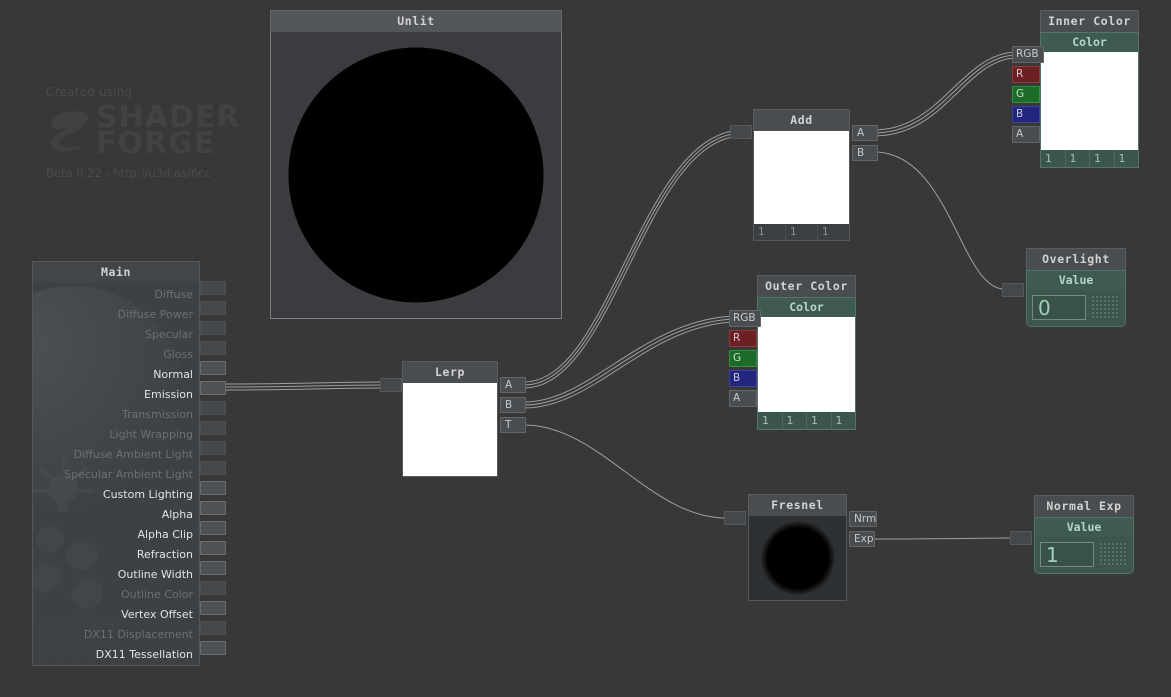 The image size is (1171, 697). What do you see at coordinates (1013, 290) in the screenshot?
I see `overlight-output-socket` at bounding box center [1013, 290].